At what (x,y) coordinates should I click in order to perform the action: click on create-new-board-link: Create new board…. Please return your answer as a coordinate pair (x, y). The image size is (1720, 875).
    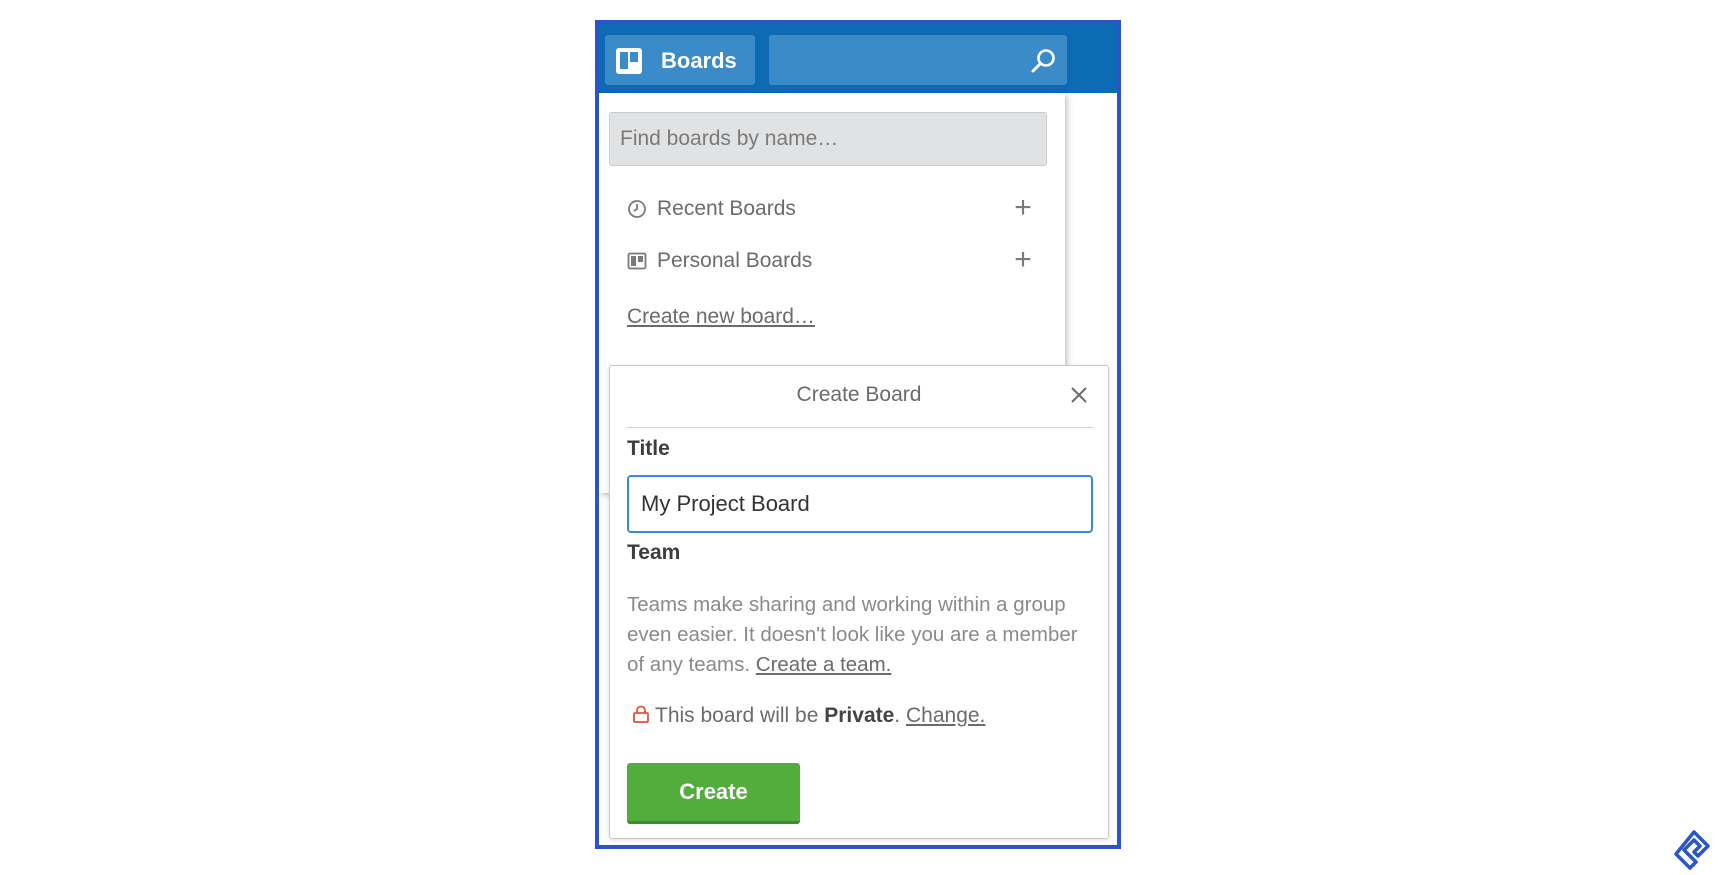
    Looking at the image, I should click on (721, 317).